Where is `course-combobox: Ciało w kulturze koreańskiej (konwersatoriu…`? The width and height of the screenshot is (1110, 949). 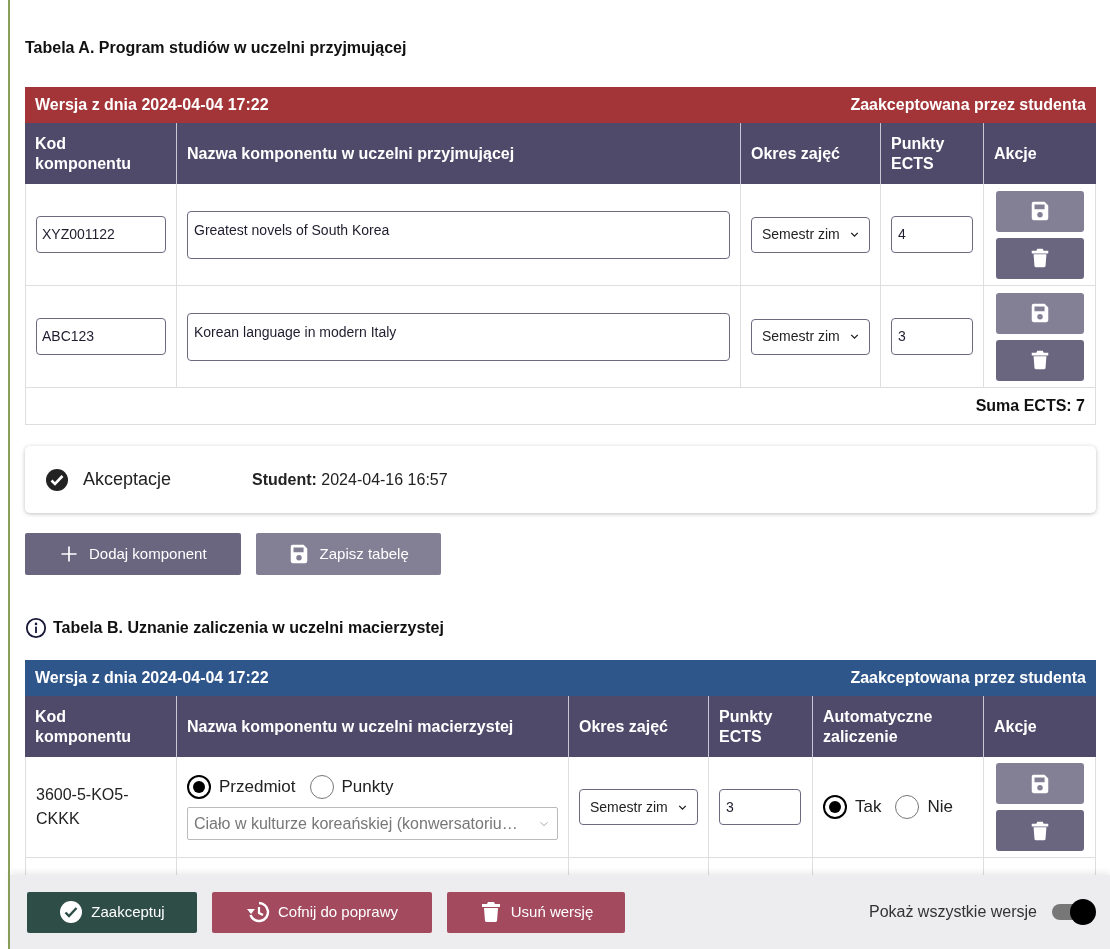 course-combobox: Ciało w kulturze koreańskiej (konwersatoriu… is located at coordinates (372, 824).